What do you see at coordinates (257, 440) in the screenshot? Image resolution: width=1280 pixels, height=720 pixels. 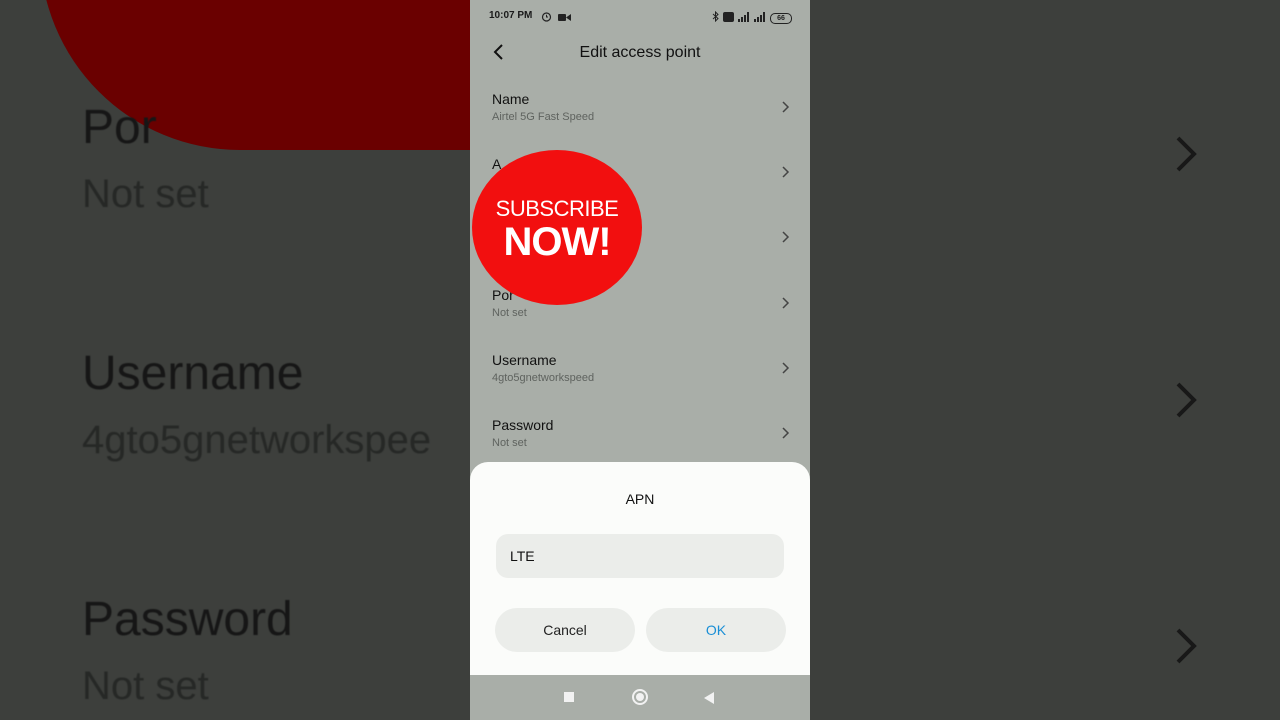 I see `background-item-value: 4gto5gnetworkspee` at bounding box center [257, 440].